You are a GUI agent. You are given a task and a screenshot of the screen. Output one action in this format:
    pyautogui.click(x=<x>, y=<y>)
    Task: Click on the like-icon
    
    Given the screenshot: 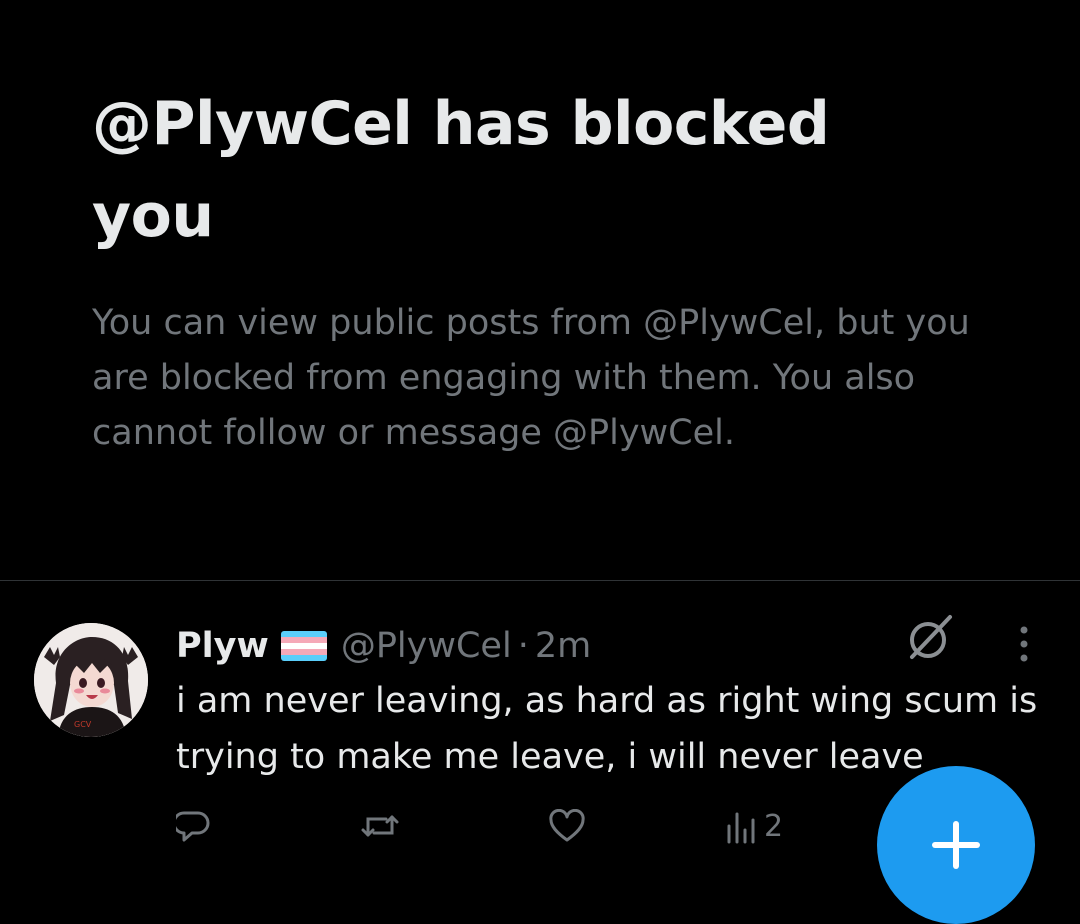 What is the action you would take?
    pyautogui.click(x=567, y=826)
    